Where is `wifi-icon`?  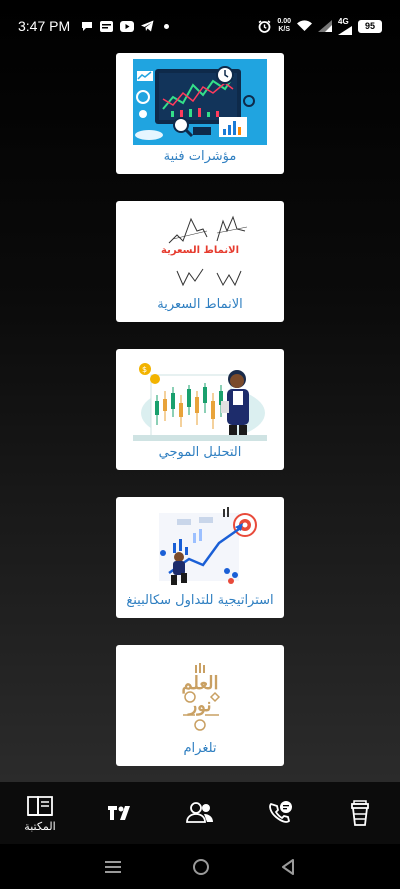
wifi-icon is located at coordinates (304, 25).